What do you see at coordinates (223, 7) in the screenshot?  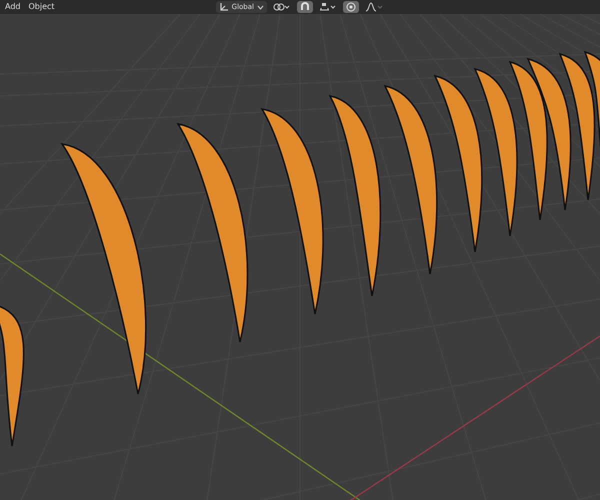 I see `axes-icon` at bounding box center [223, 7].